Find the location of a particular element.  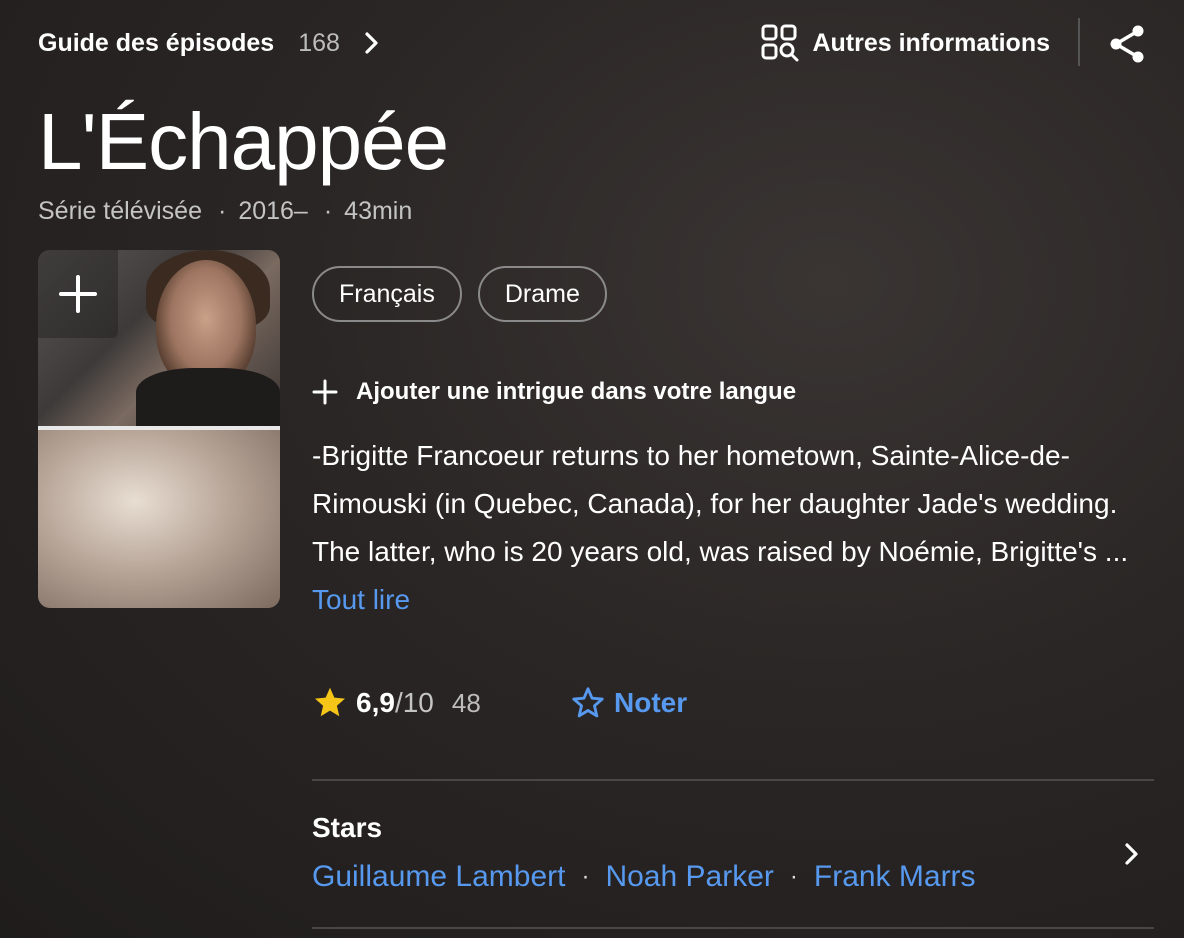

poster-image is located at coordinates (159, 429).